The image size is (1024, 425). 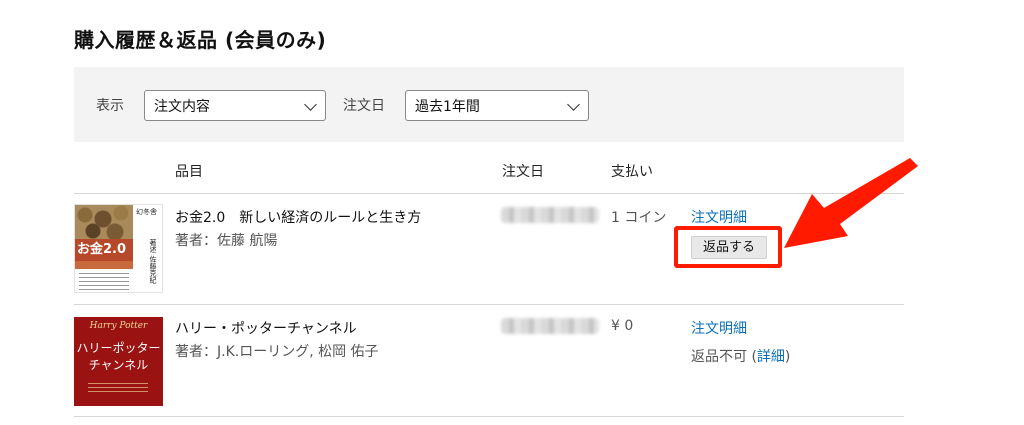 I want to click on cover-title-line2: チャンネル, so click(x=118, y=365).